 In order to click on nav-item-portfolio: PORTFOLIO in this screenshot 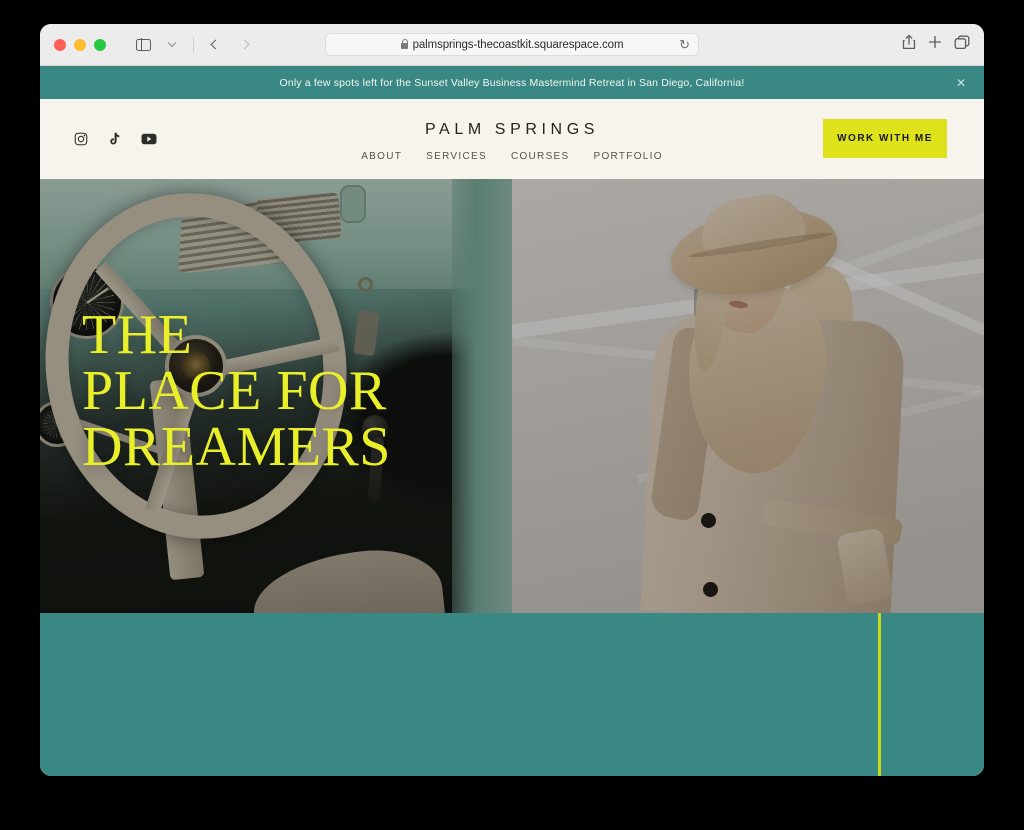, I will do `click(628, 156)`.